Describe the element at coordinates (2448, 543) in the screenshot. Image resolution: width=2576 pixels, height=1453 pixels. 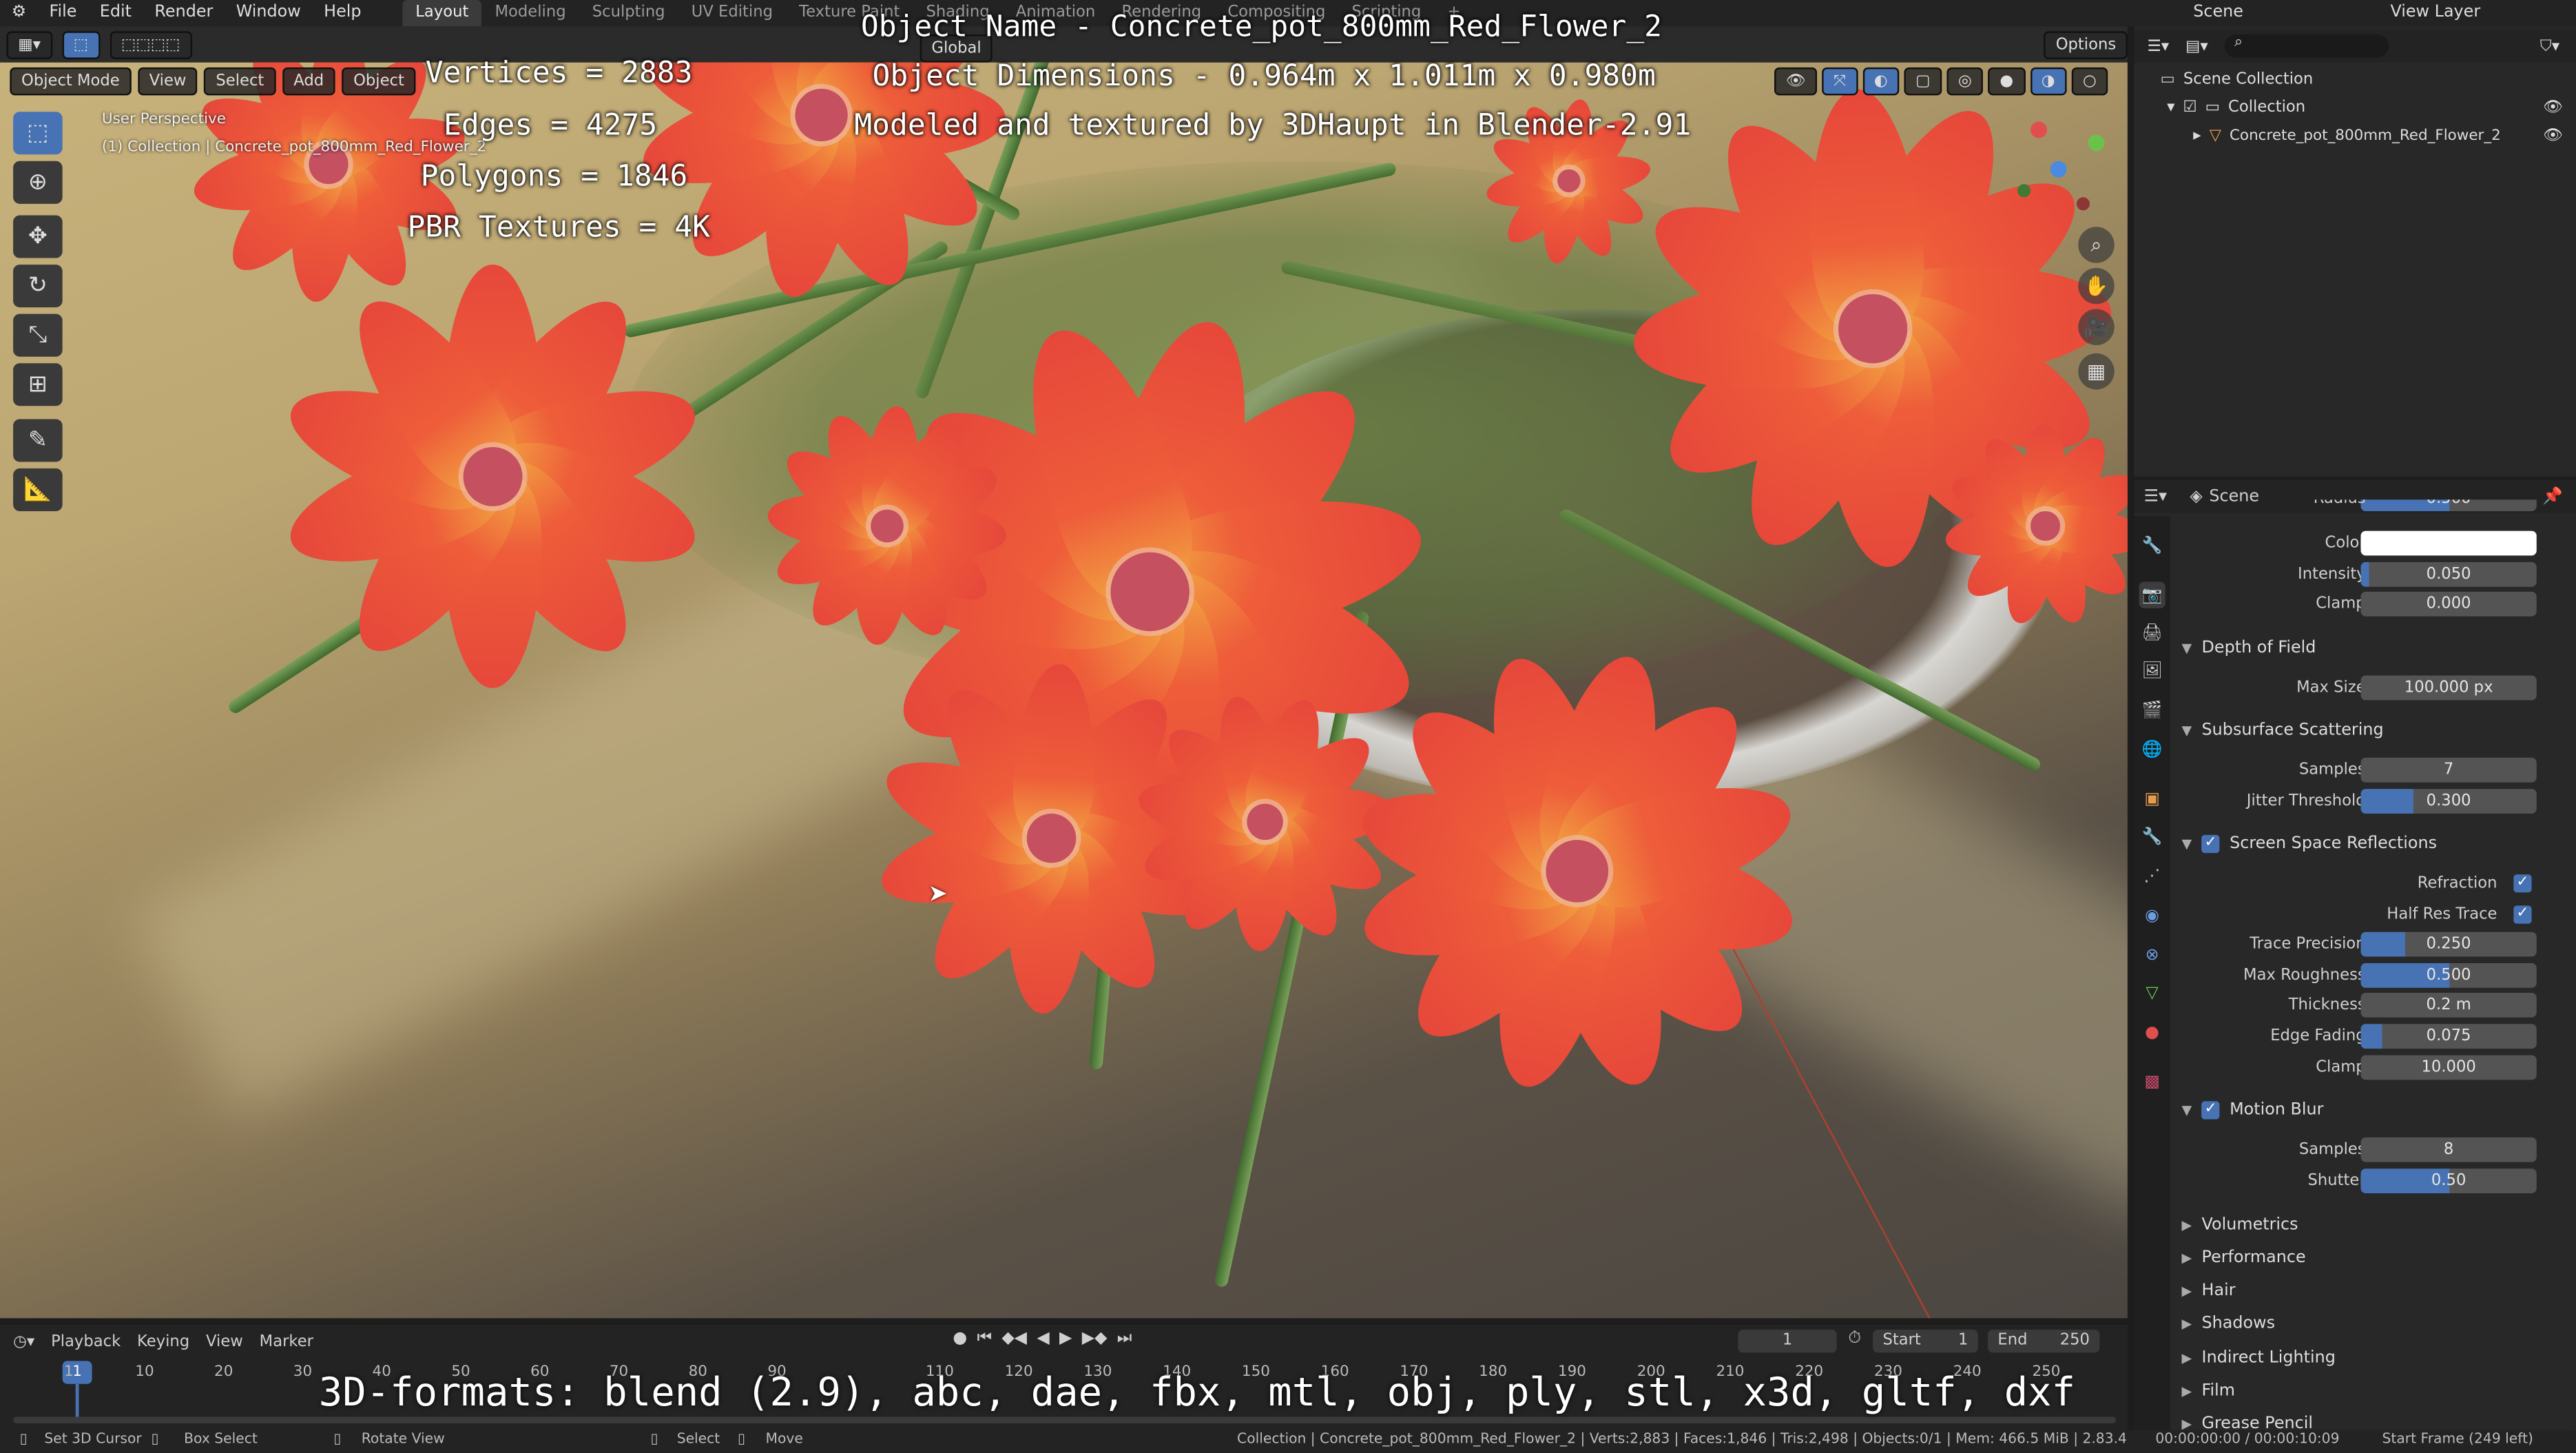
I see `color-swatch` at that location.